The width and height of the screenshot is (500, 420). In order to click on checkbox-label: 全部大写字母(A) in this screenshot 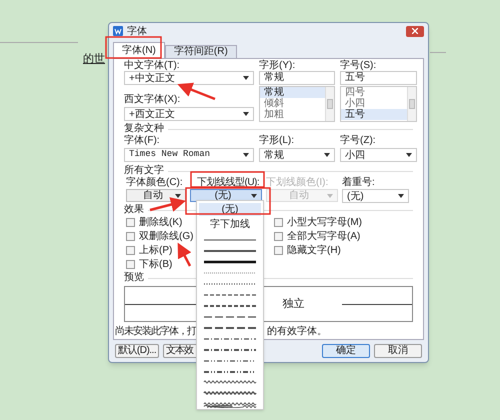, I will do `click(323, 237)`.